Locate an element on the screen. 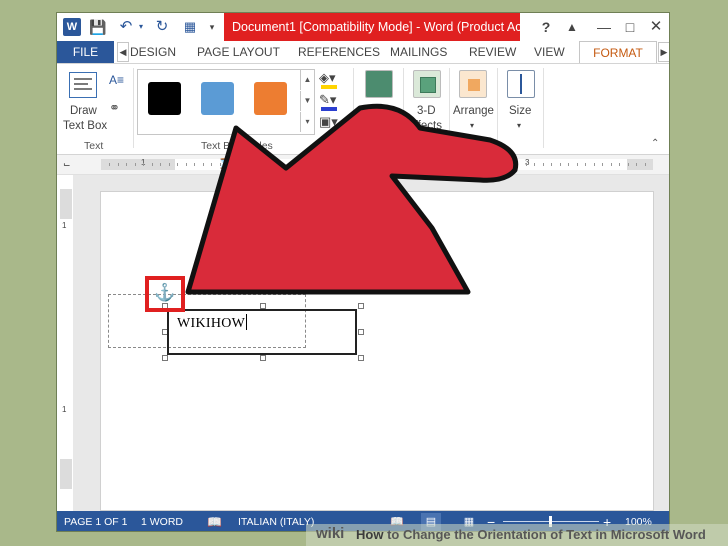  draw-text-box-icon is located at coordinates (83, 85).